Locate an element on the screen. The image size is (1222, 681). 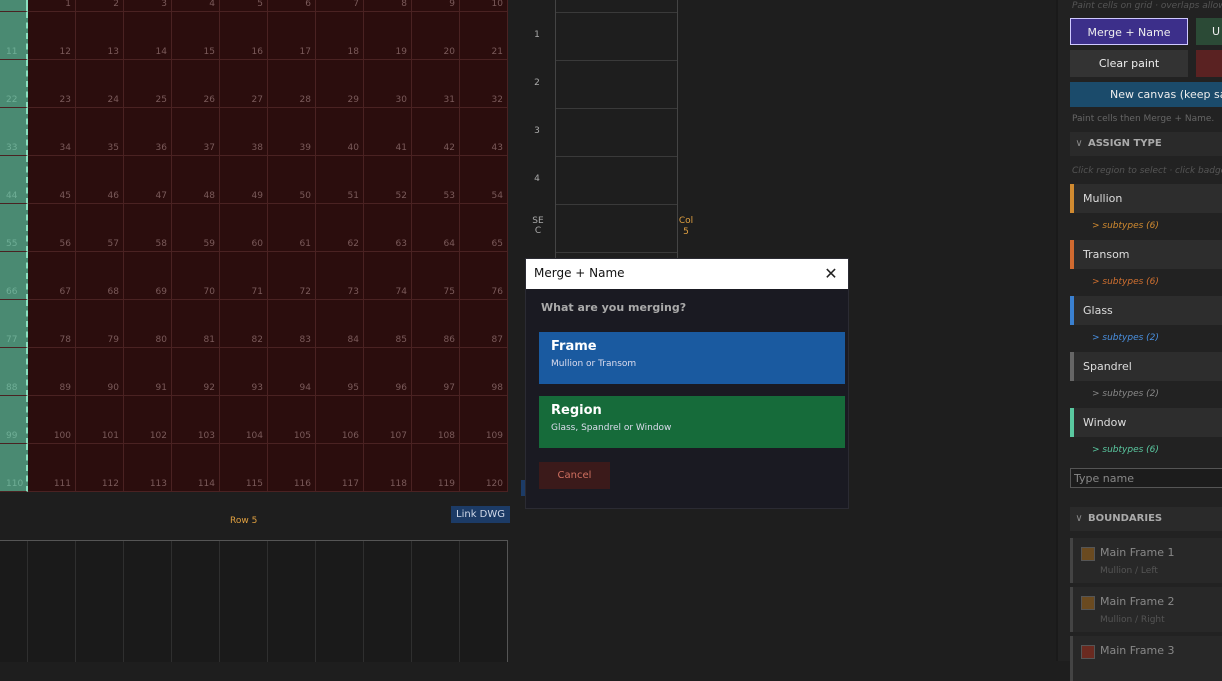
boundary-item: Main Frame 2 Mullion / Right is located at coordinates (1146, 609).